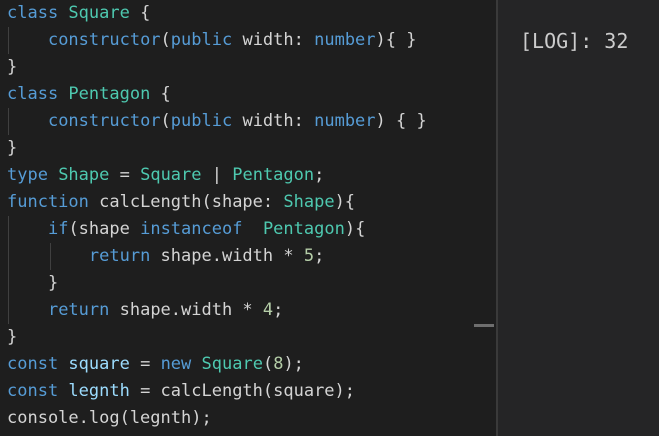  What do you see at coordinates (217, 418) in the screenshot?
I see `code-line: console.log(legnth);` at bounding box center [217, 418].